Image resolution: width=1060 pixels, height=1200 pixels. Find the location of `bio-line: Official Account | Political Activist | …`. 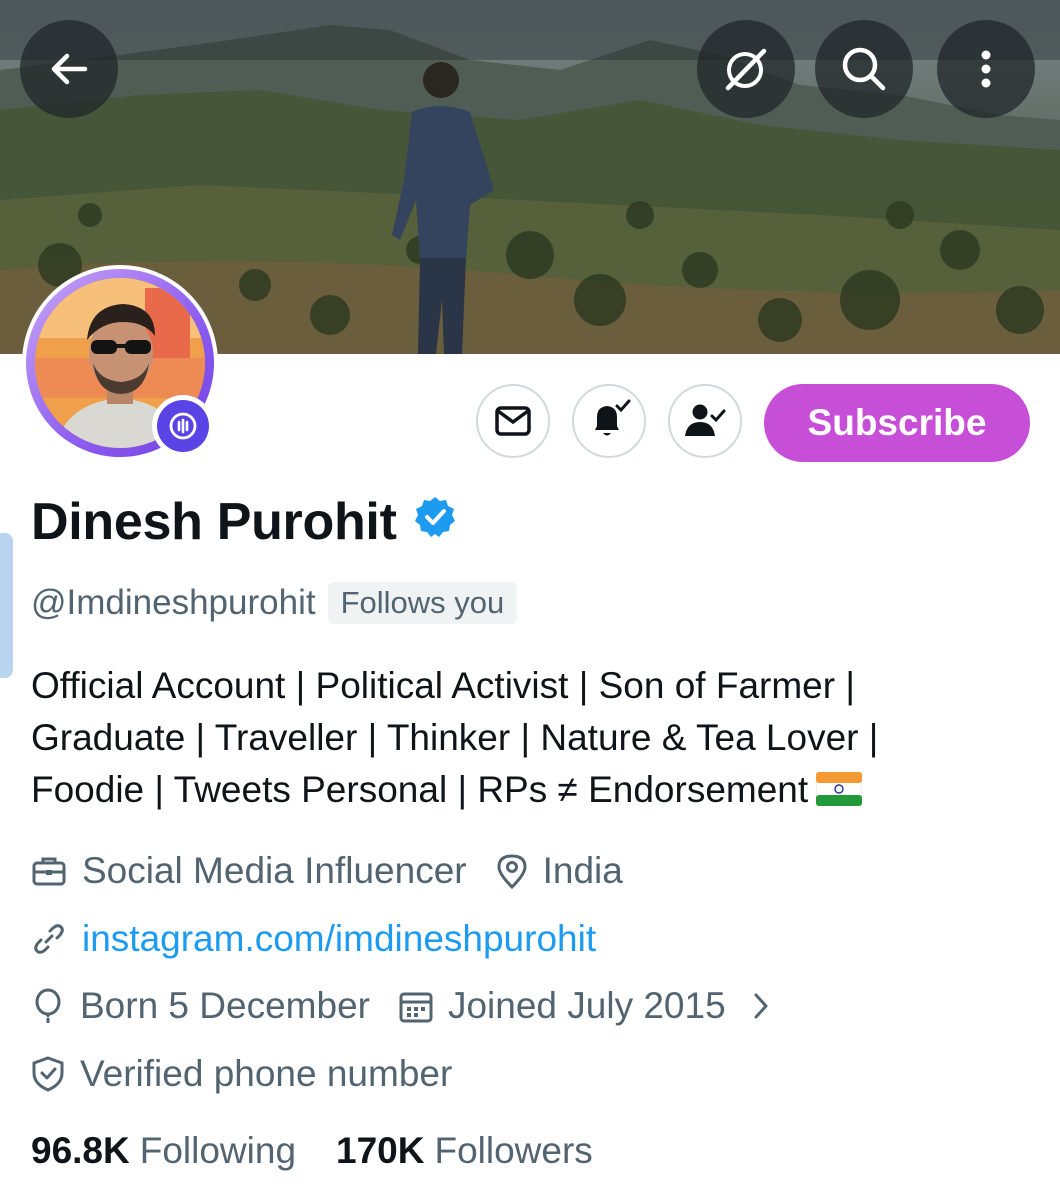

bio-line: Official Account | Political Activist | … is located at coordinates (443, 685).